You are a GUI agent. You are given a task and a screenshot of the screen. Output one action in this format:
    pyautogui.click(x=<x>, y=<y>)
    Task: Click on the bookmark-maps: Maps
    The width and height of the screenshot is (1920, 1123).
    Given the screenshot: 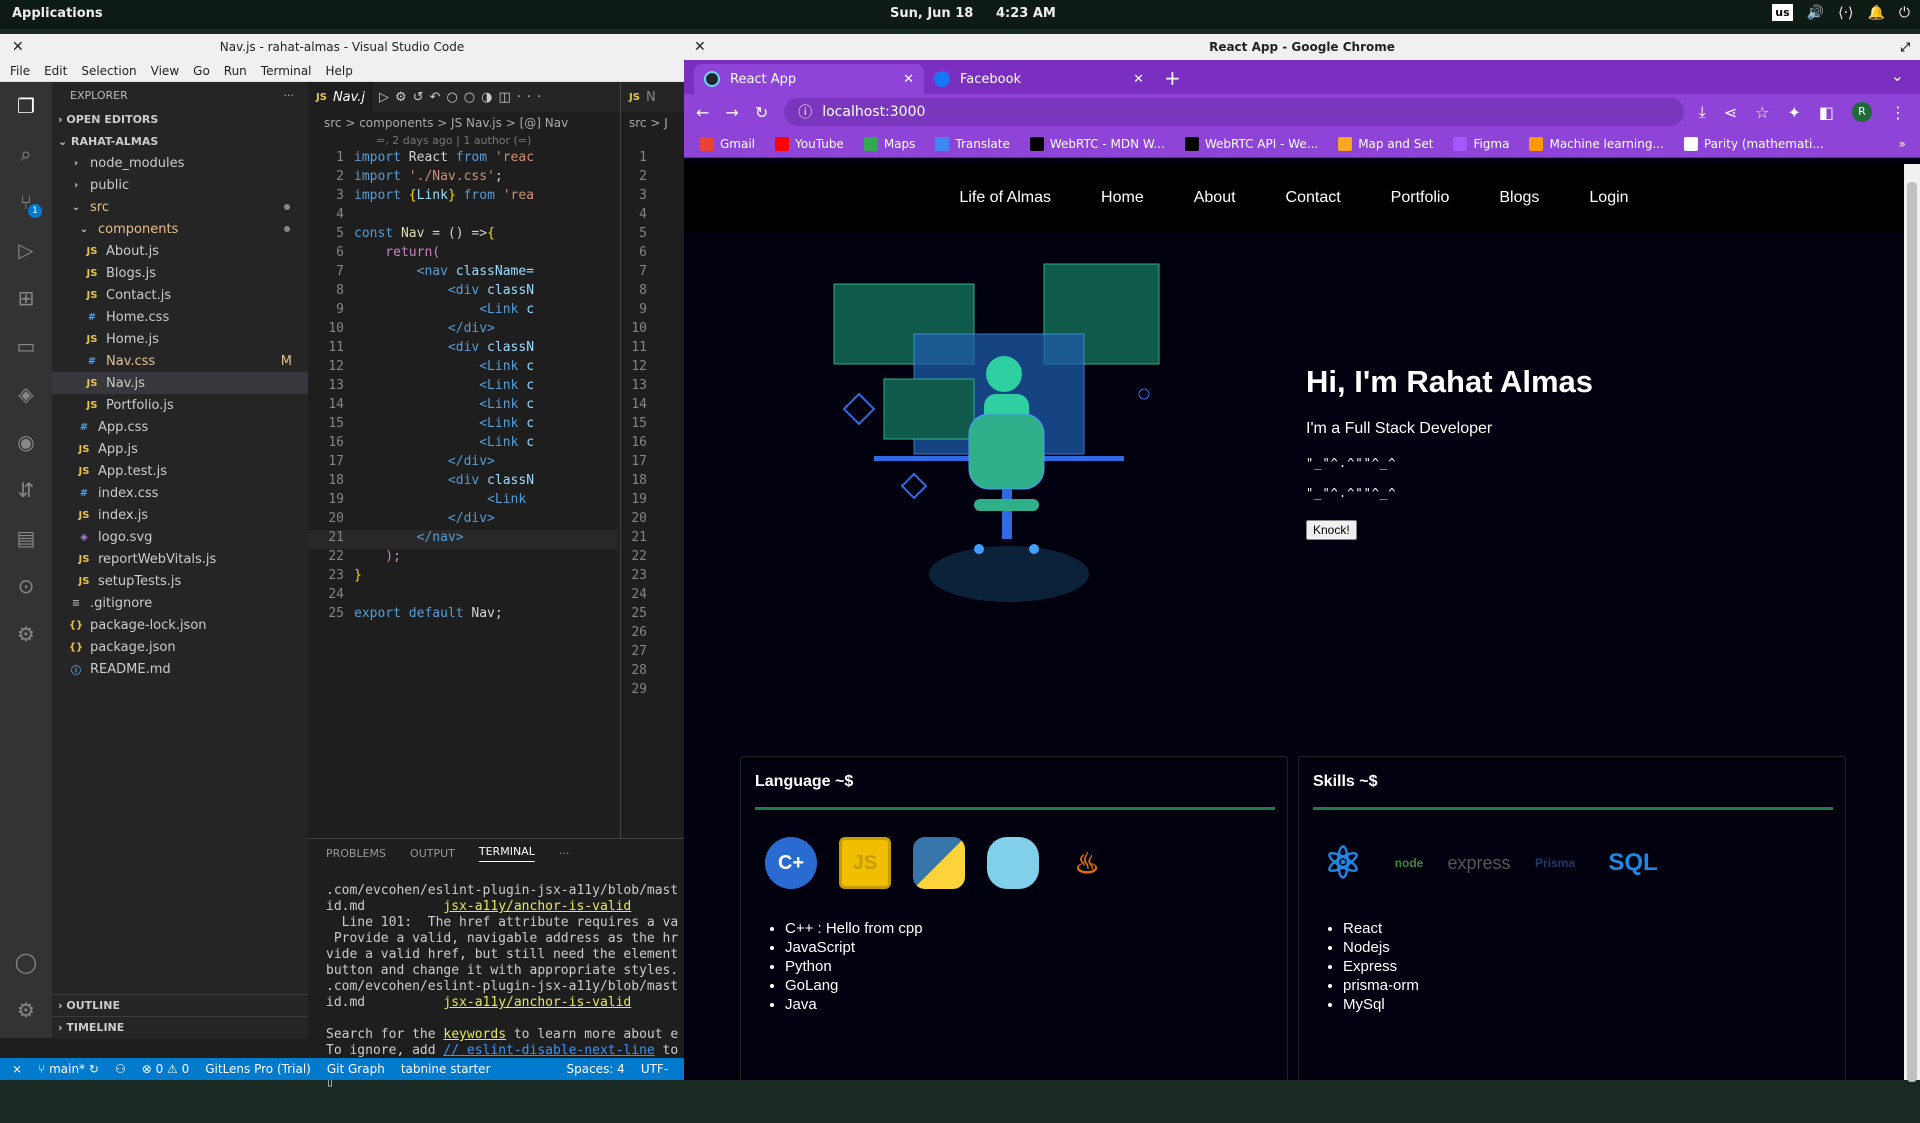 What is the action you would take?
    pyautogui.click(x=889, y=143)
    